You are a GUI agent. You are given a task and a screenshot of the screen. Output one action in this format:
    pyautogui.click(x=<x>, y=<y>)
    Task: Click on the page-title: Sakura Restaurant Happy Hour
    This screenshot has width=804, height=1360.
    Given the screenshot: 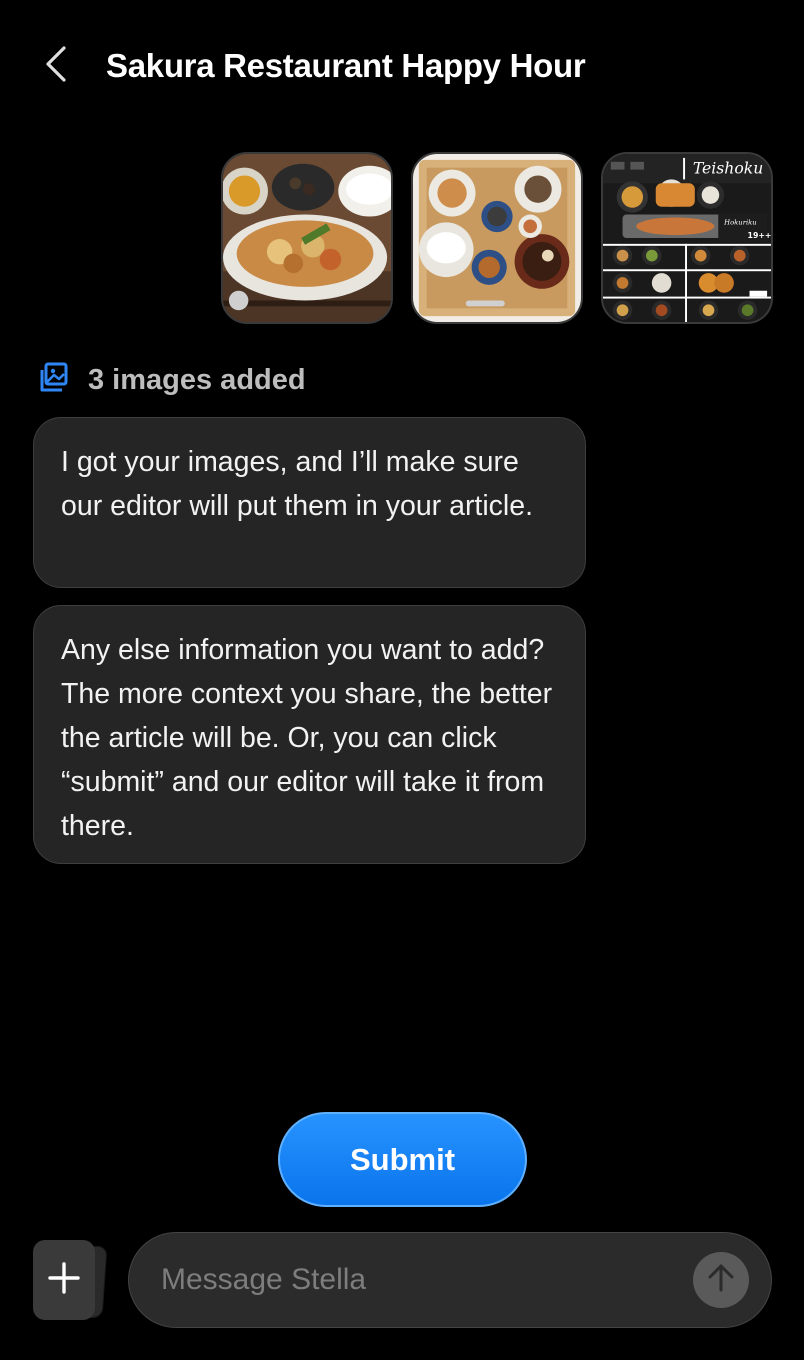 What is the action you would take?
    pyautogui.click(x=346, y=65)
    